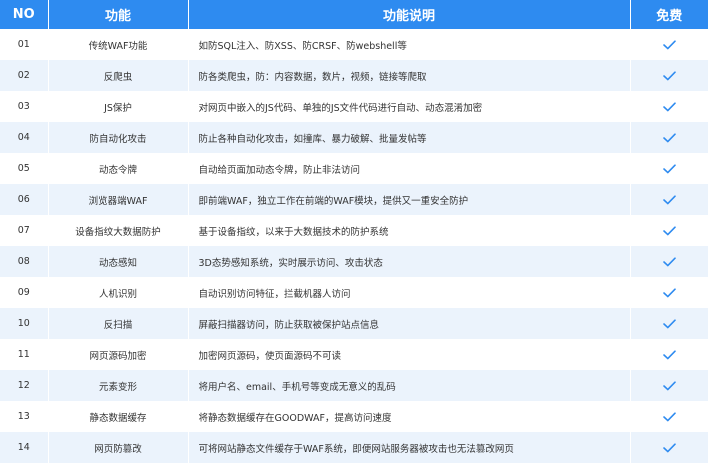 The width and height of the screenshot is (708, 473). Describe the element at coordinates (118, 137) in the screenshot. I see `row-function: 防自动化攻击` at that location.